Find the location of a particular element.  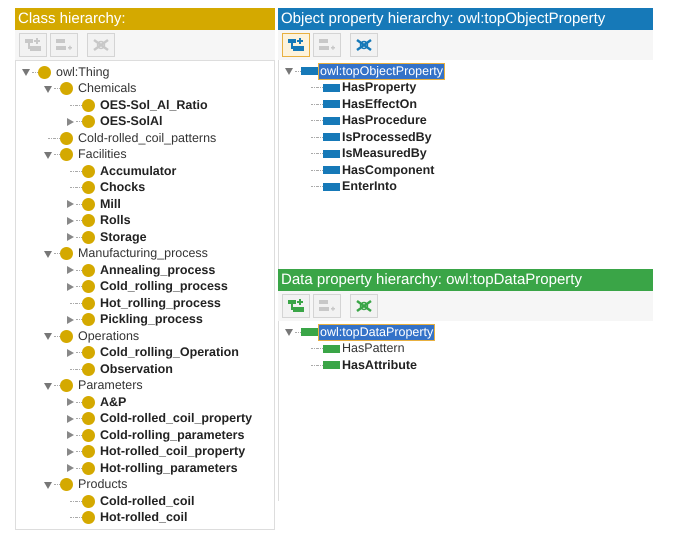

tree-item: Facilities is located at coordinates (102, 154).